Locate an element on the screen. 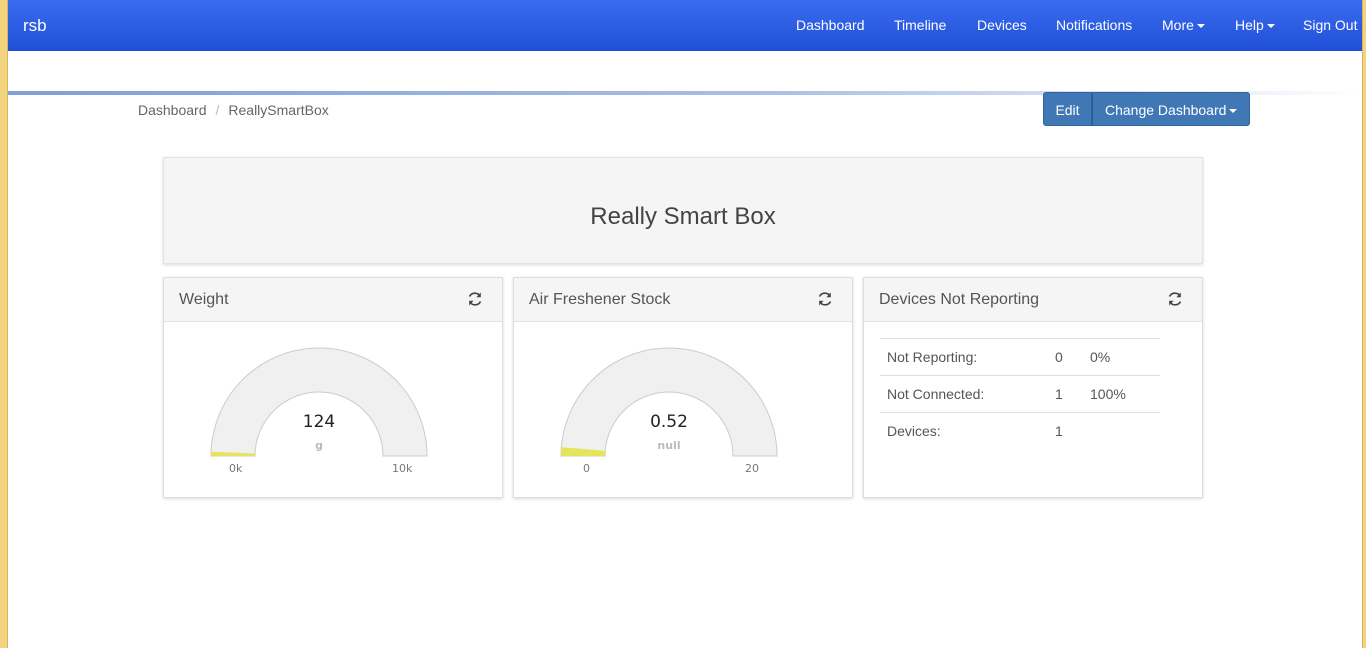 Image resolution: width=1366 pixels, height=648 pixels. widget-header: Weight is located at coordinates (333, 300).